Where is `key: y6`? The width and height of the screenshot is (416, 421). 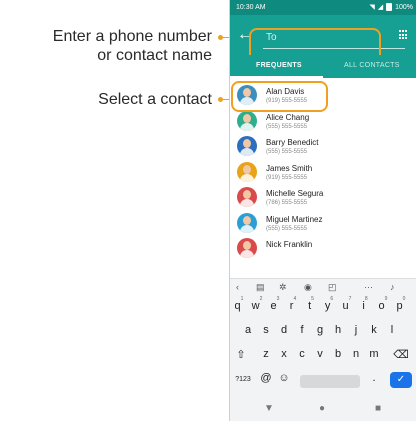
key: y6 is located at coordinates (329, 304).